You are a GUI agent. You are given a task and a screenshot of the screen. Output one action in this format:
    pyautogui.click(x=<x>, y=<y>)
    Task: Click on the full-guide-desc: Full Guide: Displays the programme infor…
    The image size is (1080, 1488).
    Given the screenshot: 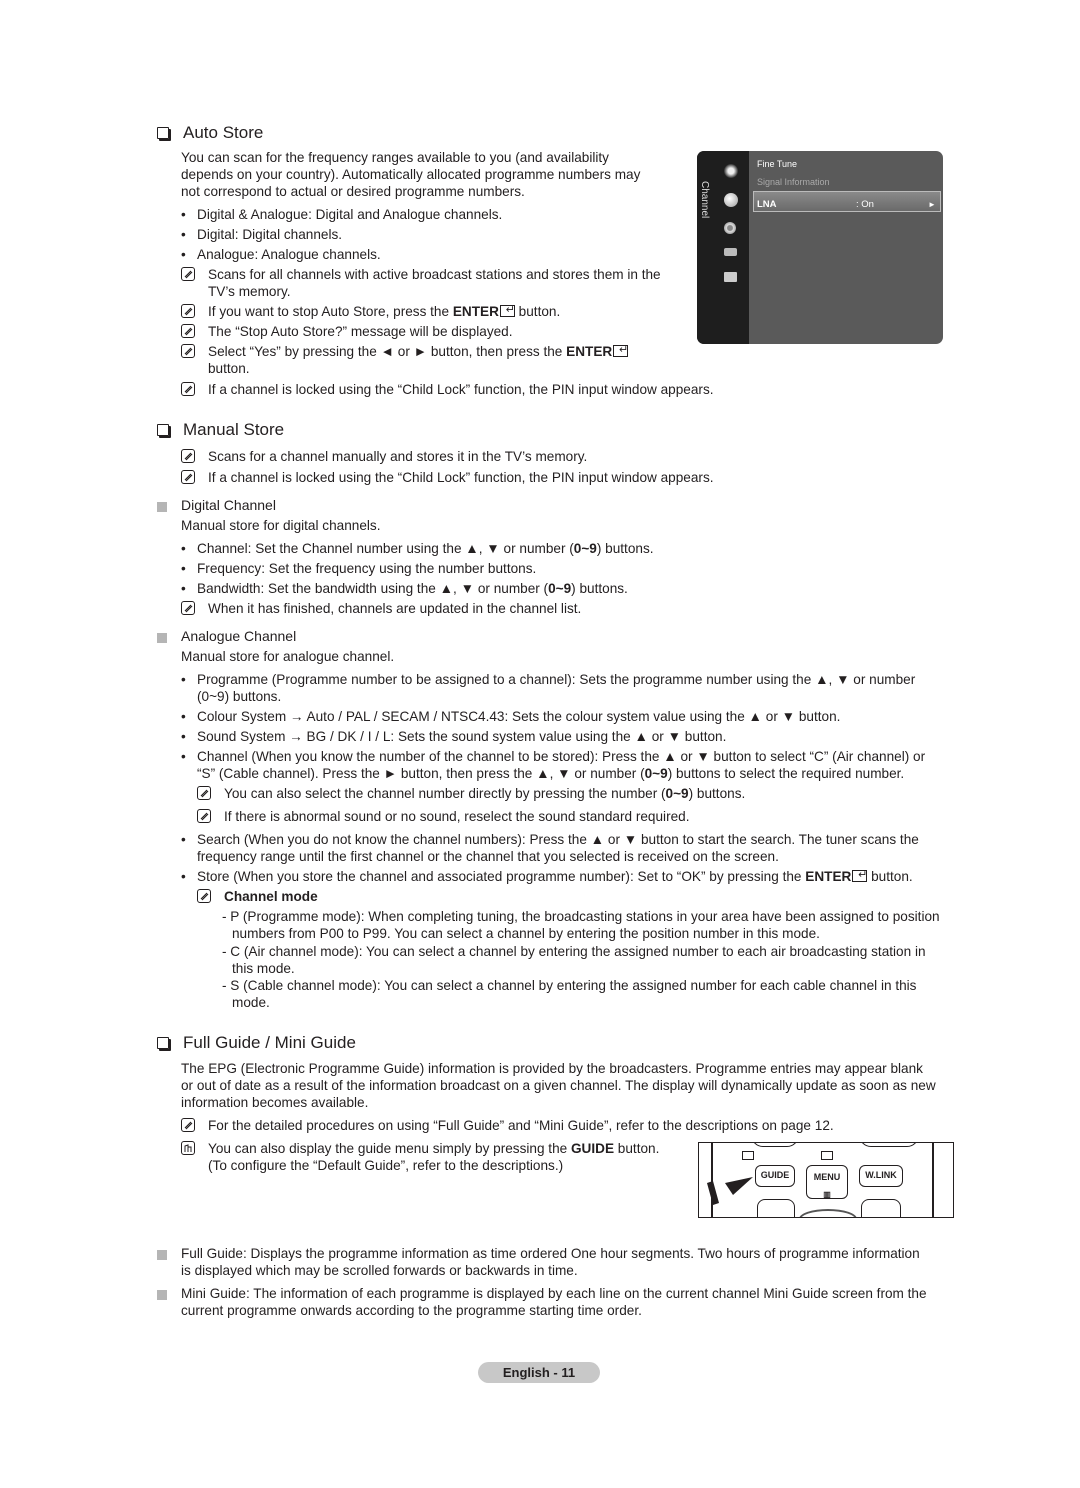 What is the action you would take?
    pyautogui.click(x=550, y=1262)
    